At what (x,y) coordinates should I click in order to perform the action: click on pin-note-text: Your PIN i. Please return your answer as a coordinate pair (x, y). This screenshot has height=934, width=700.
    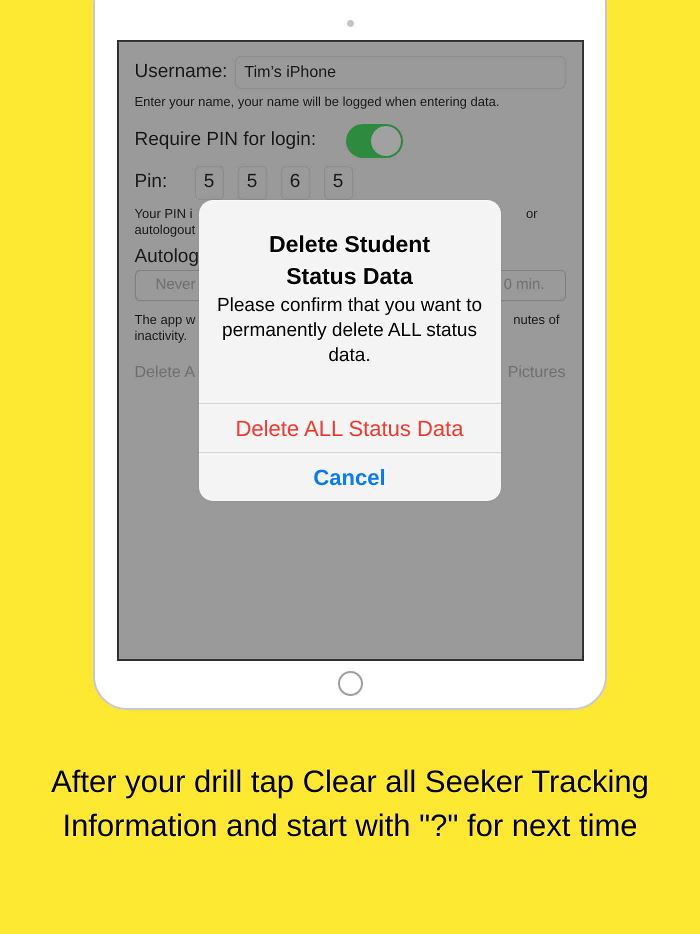
    Looking at the image, I should click on (164, 214).